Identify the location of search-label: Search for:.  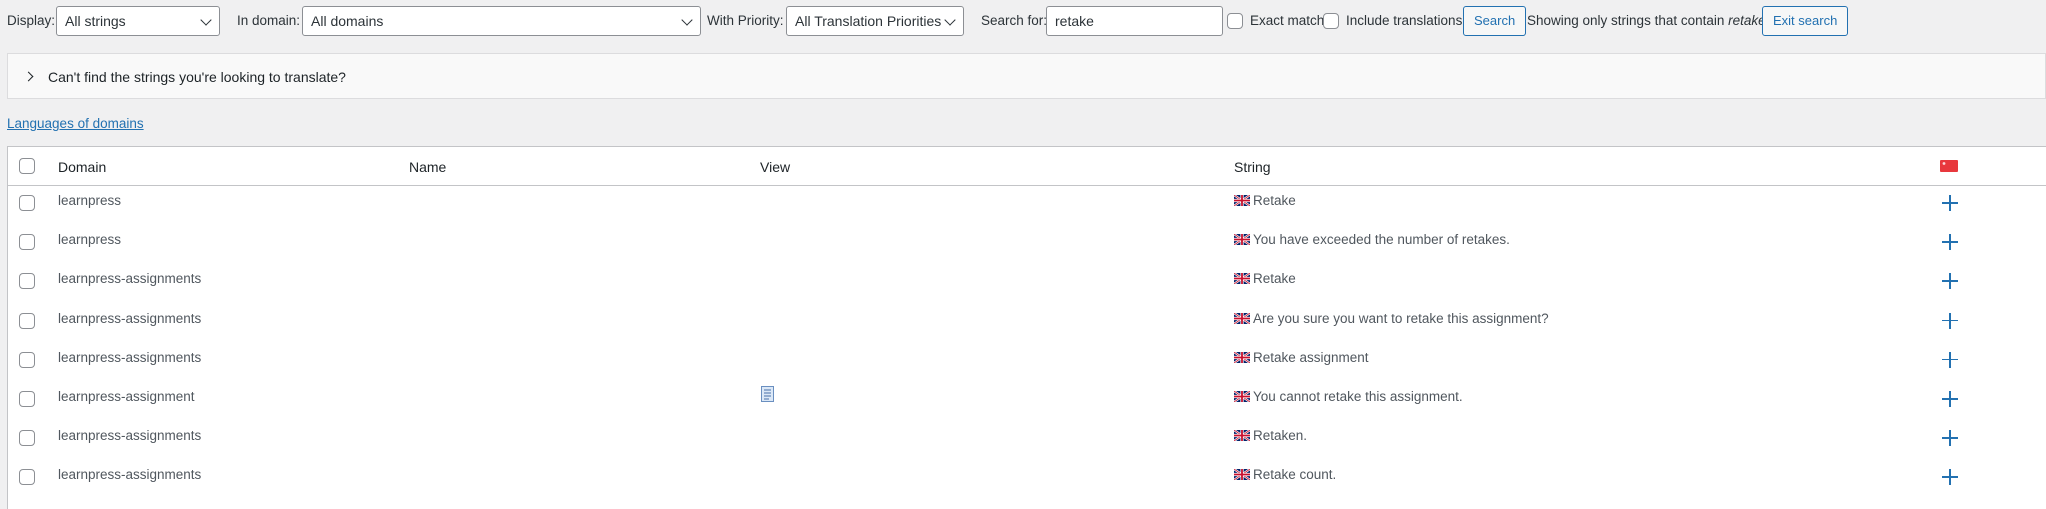
(1014, 20).